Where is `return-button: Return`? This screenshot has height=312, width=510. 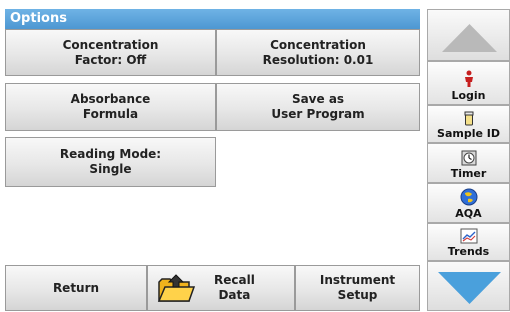 return-button: Return is located at coordinates (76, 288).